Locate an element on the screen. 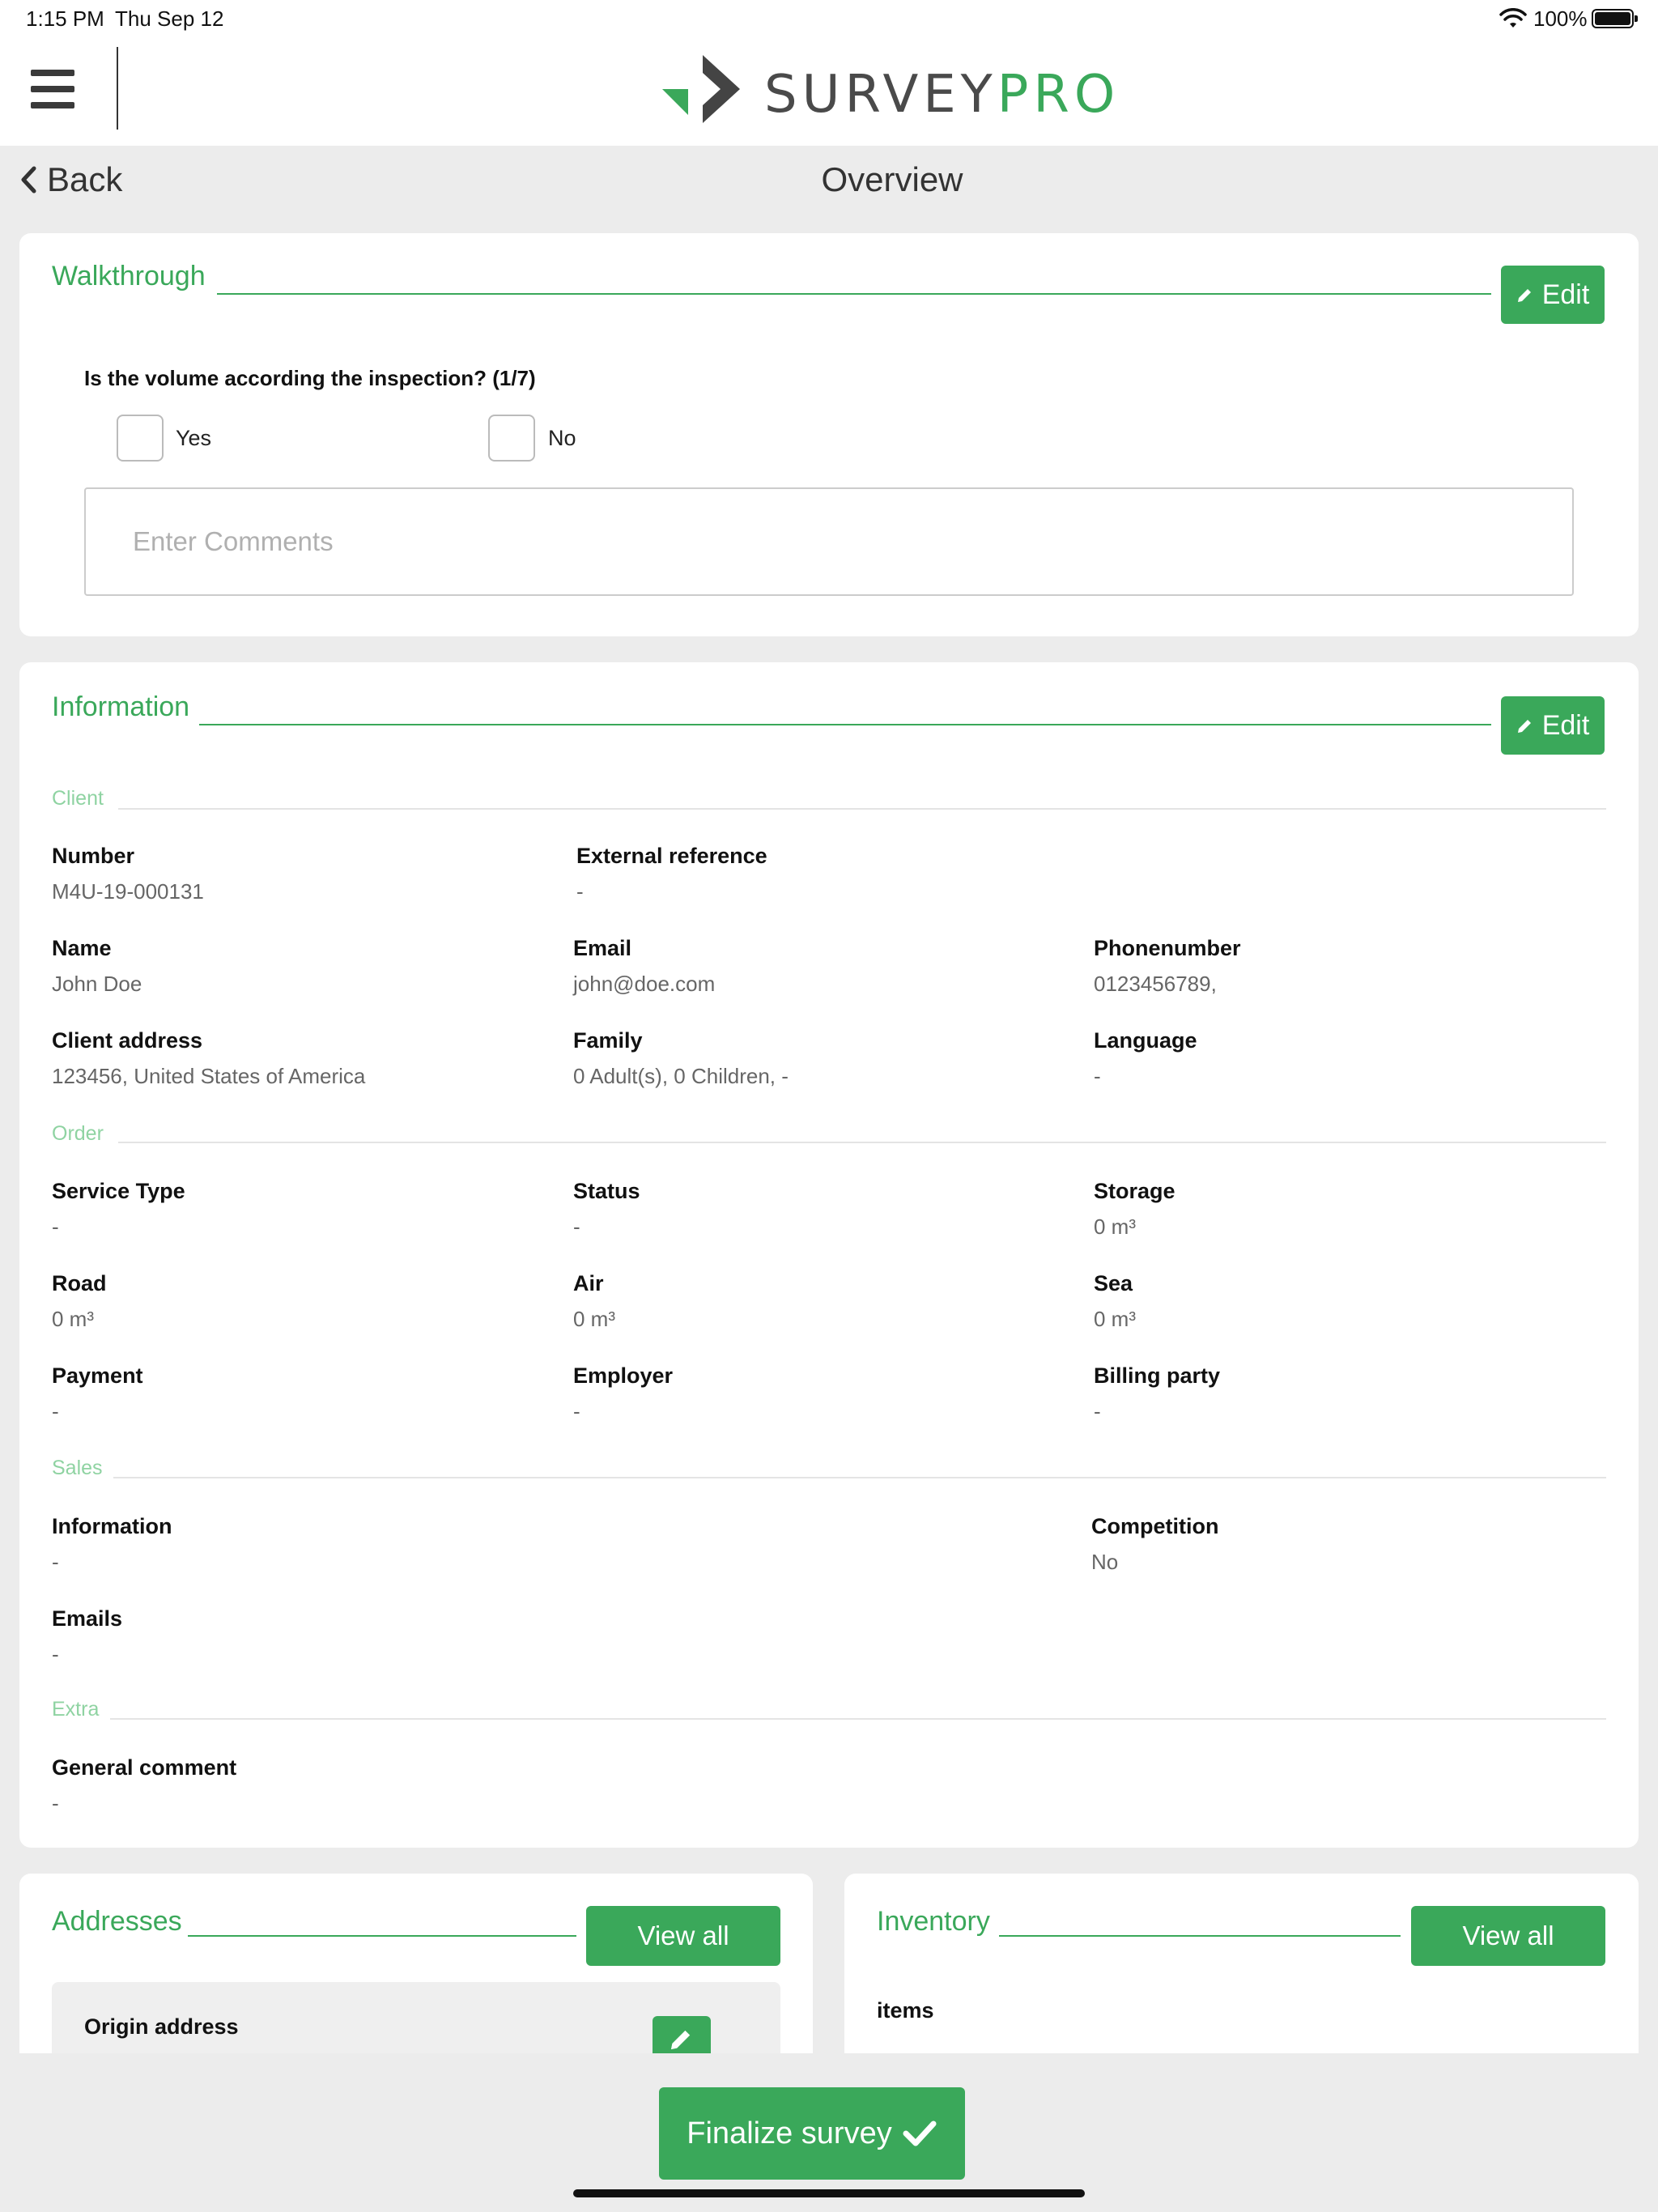  checkmark-icon is located at coordinates (920, 2133).